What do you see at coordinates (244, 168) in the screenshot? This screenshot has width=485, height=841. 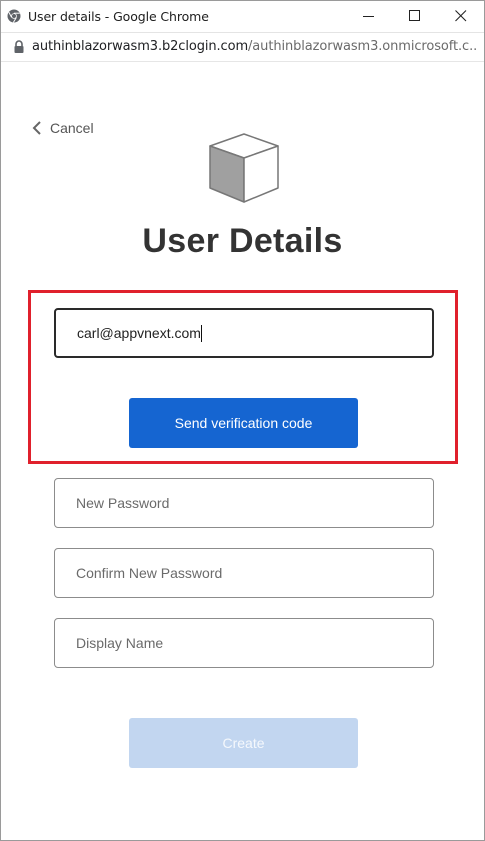 I see `cube-logo` at bounding box center [244, 168].